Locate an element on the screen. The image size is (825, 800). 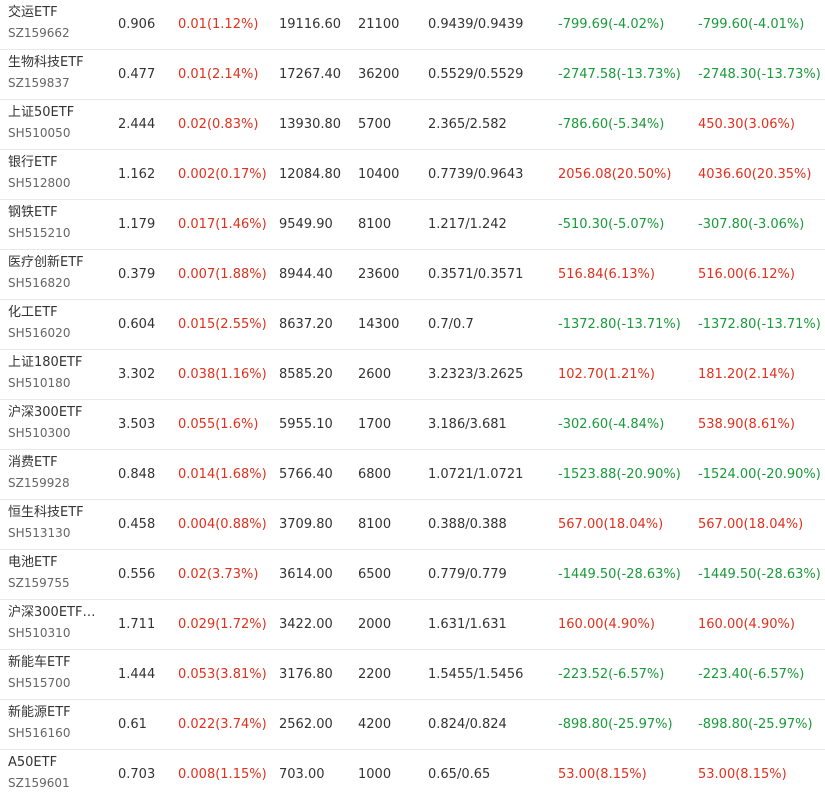
fund-name: 上证50ETF is located at coordinates (41, 113).